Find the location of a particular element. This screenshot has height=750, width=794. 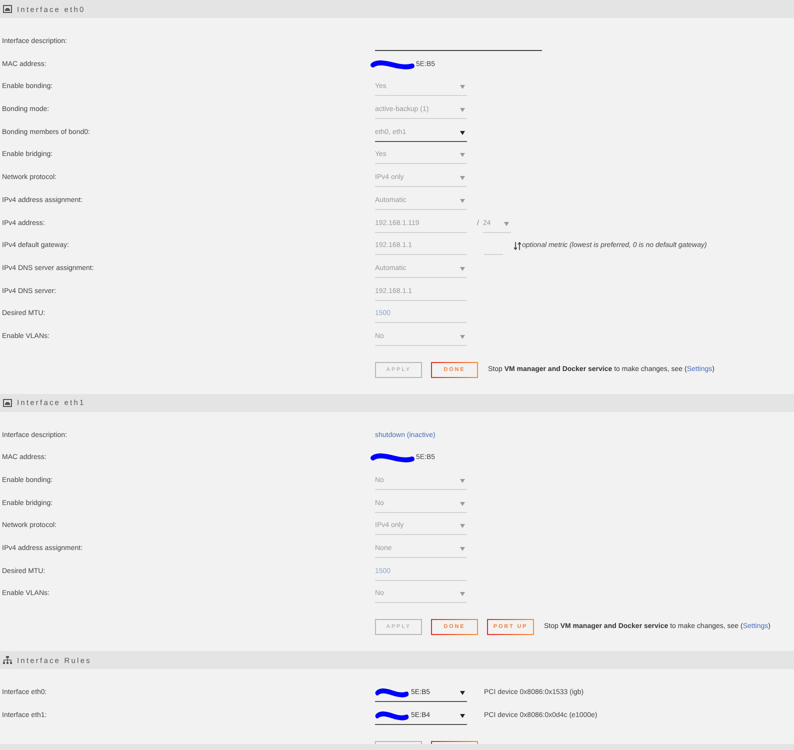

network-tree-icon is located at coordinates (7, 660).